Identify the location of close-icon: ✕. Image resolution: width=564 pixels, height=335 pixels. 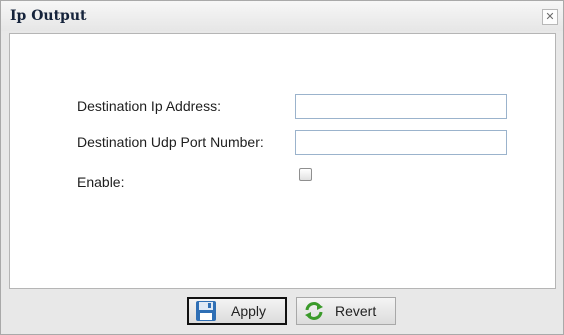
(550, 17).